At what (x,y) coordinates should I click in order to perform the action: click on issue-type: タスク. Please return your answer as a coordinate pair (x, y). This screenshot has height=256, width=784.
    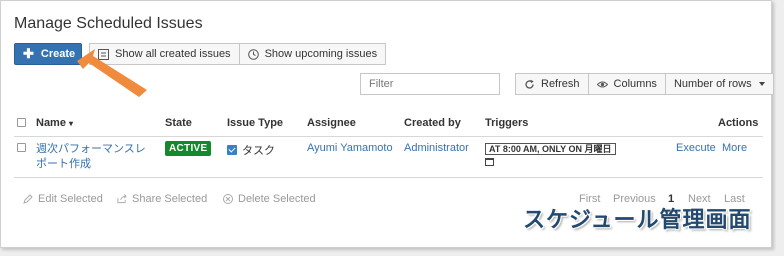
    Looking at the image, I should click on (251, 150).